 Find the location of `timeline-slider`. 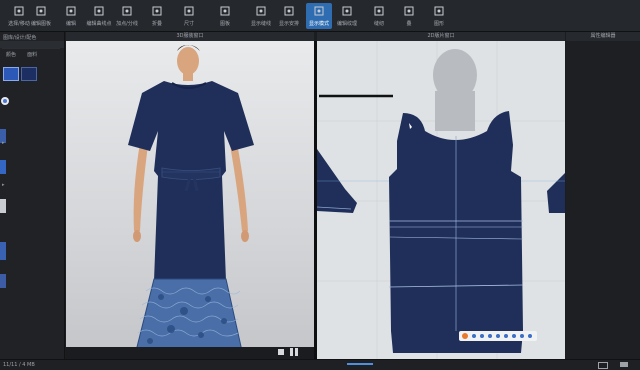

timeline-slider is located at coordinates (360, 364).